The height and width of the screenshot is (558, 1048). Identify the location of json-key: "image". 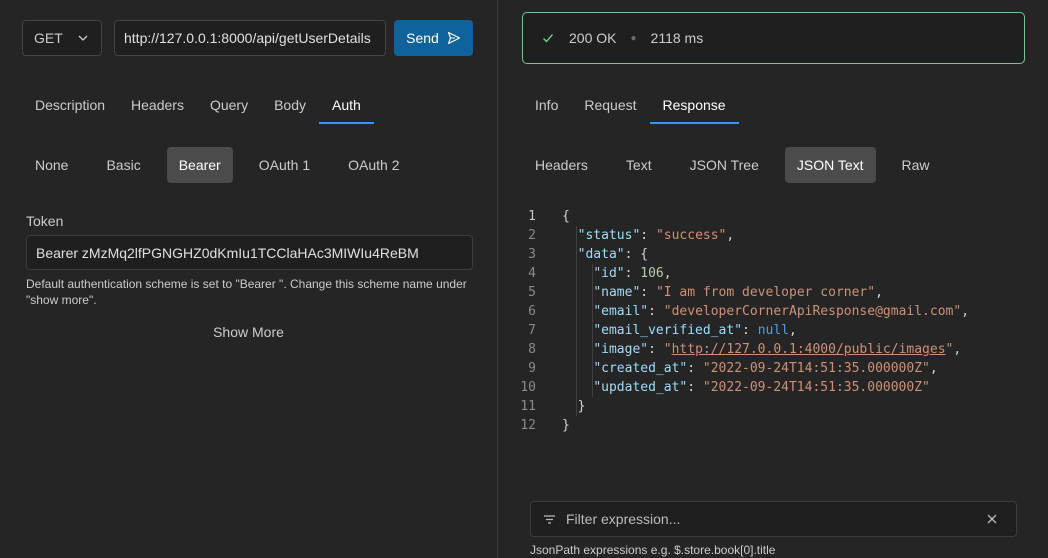
(621, 349).